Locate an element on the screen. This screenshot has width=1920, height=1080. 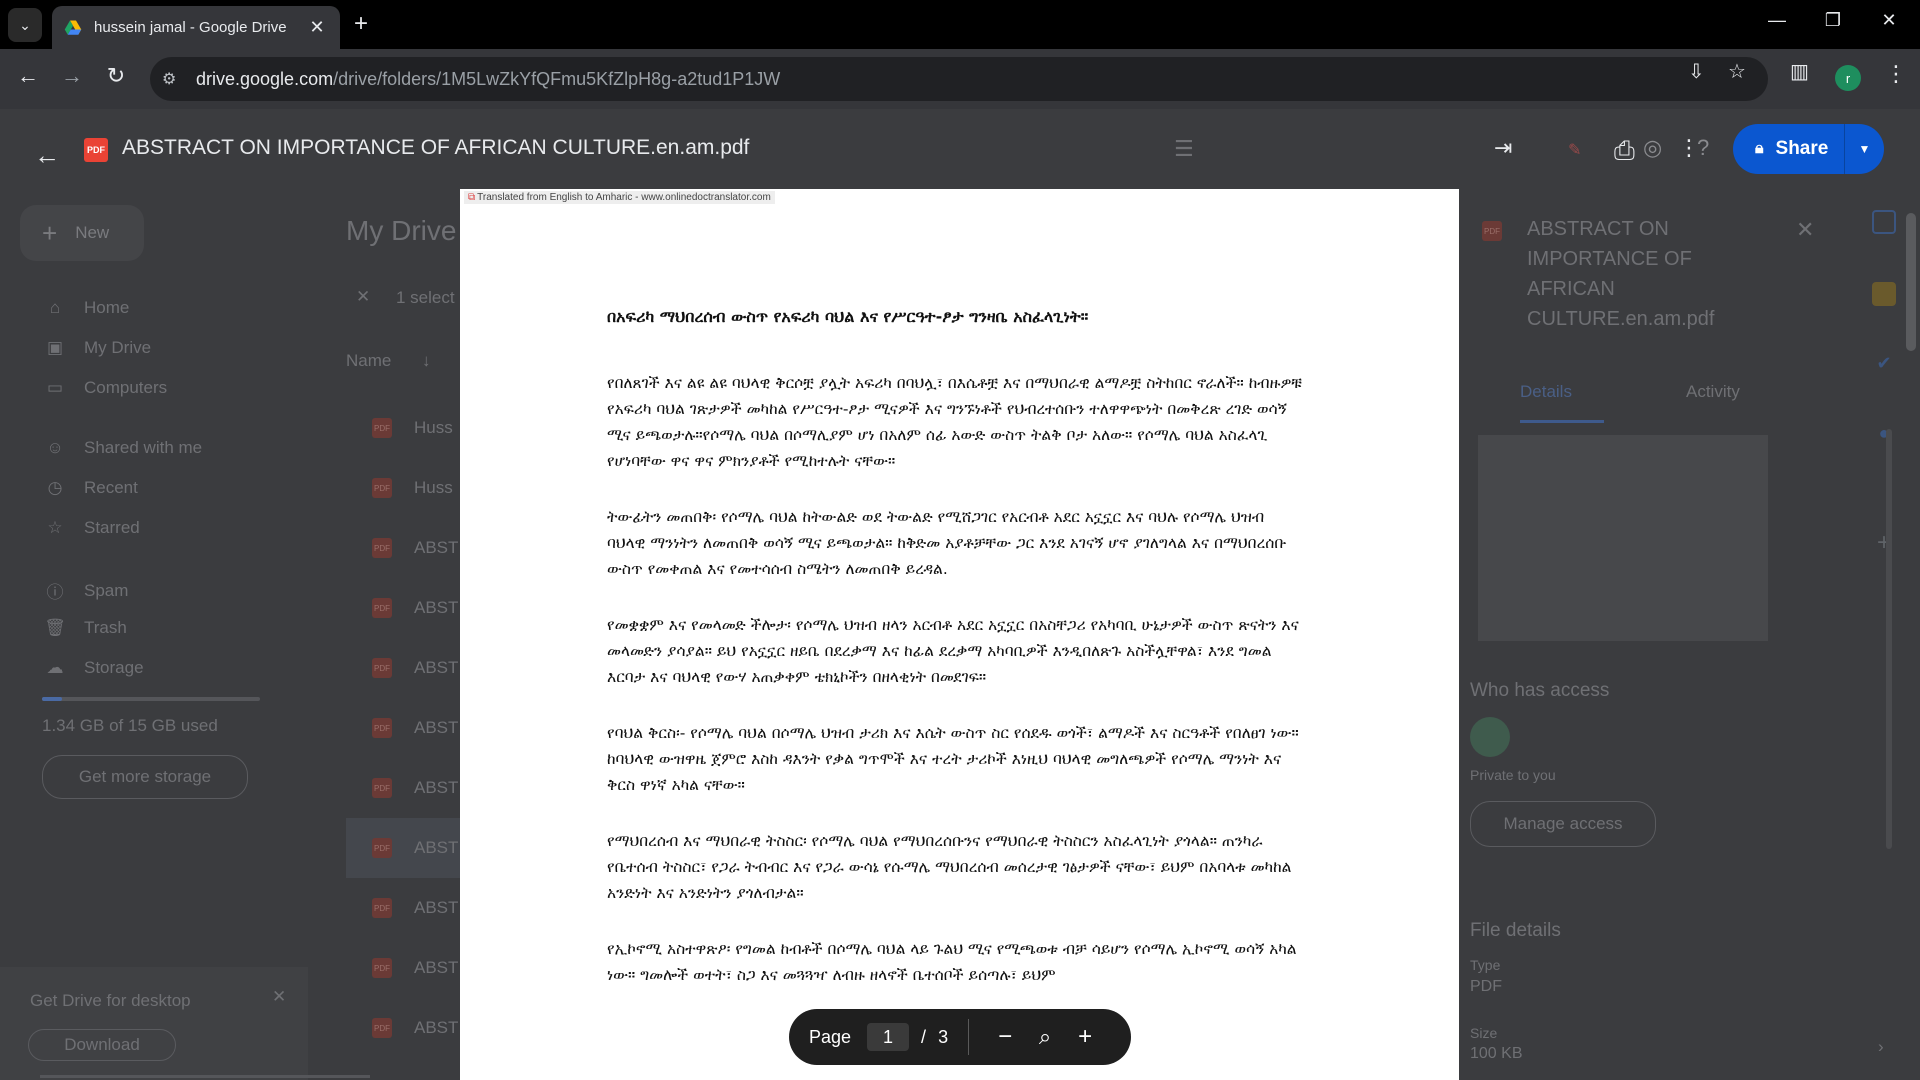
nav-shared: ☺ Shared with me is located at coordinates (122, 448).